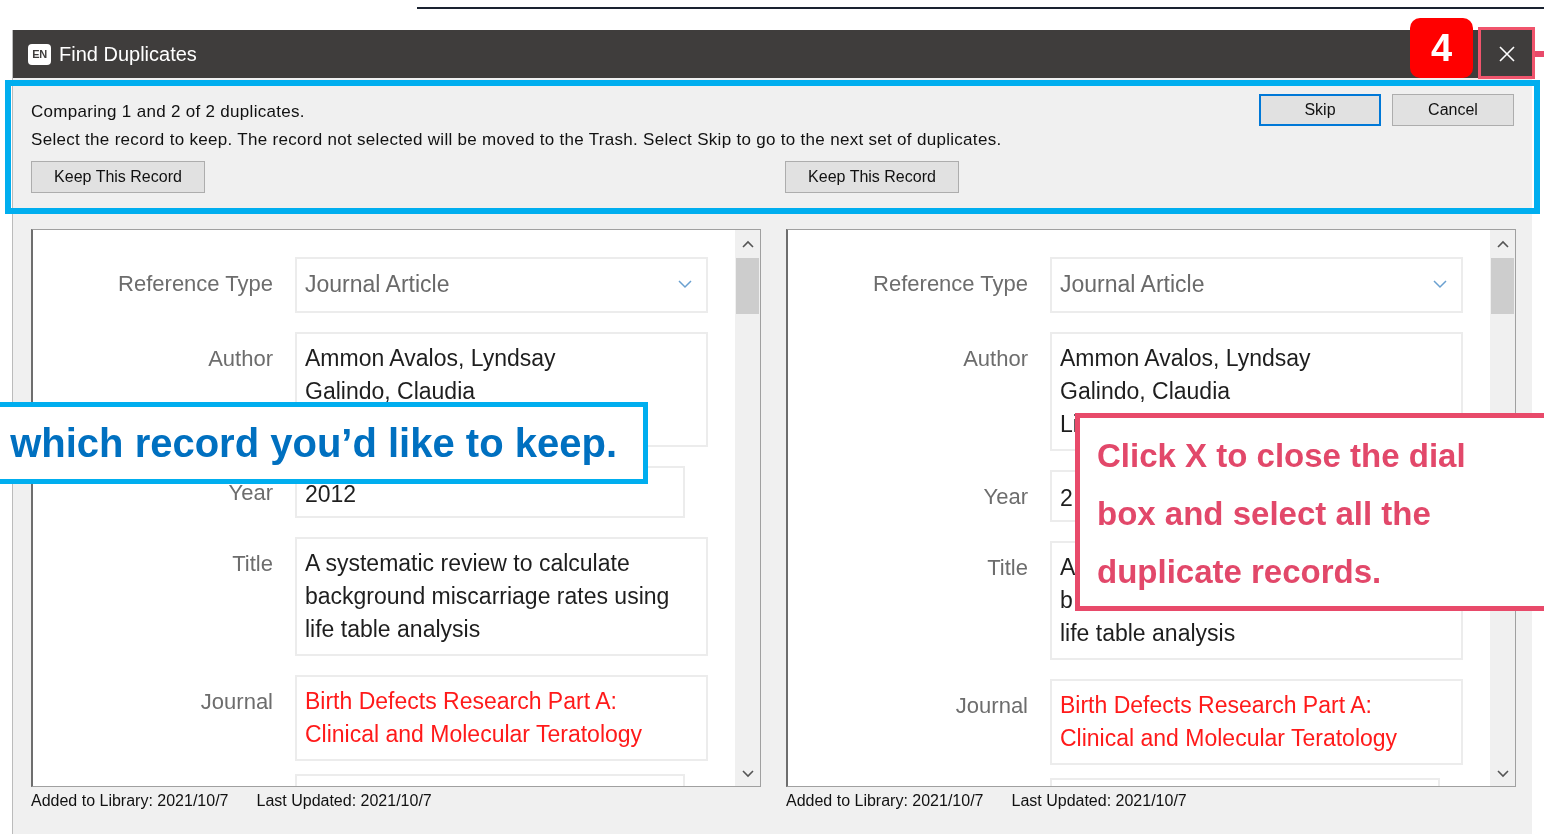 This screenshot has height=834, width=1544. I want to click on field-label: Year, so click(1005, 496).